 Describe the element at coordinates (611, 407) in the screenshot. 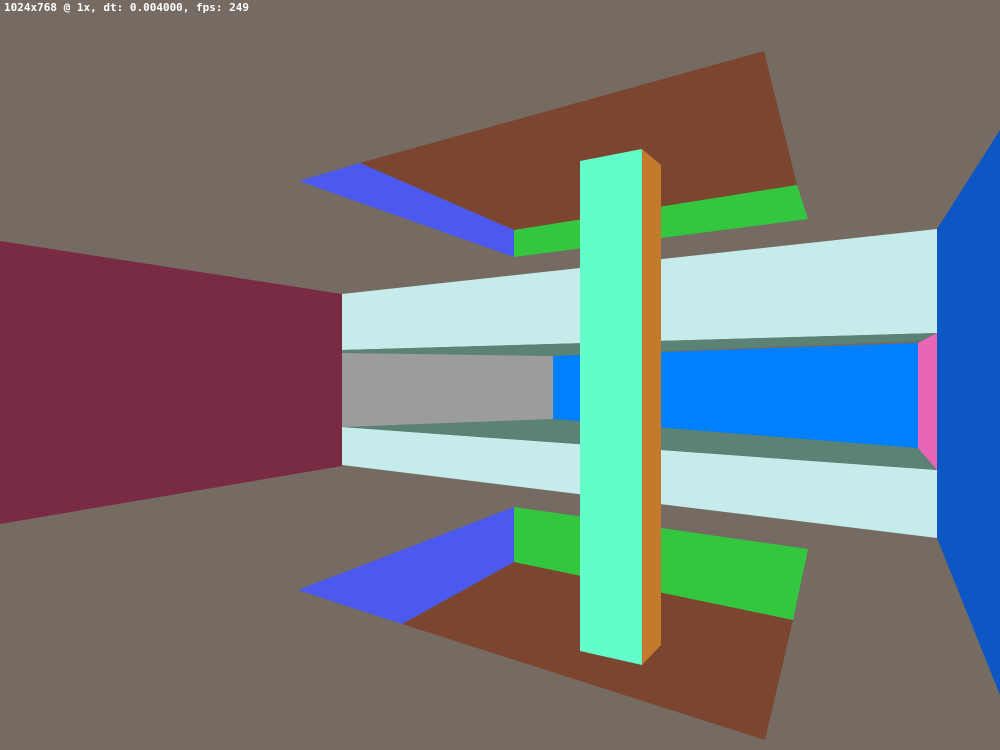

I see `pillar-front-face` at that location.